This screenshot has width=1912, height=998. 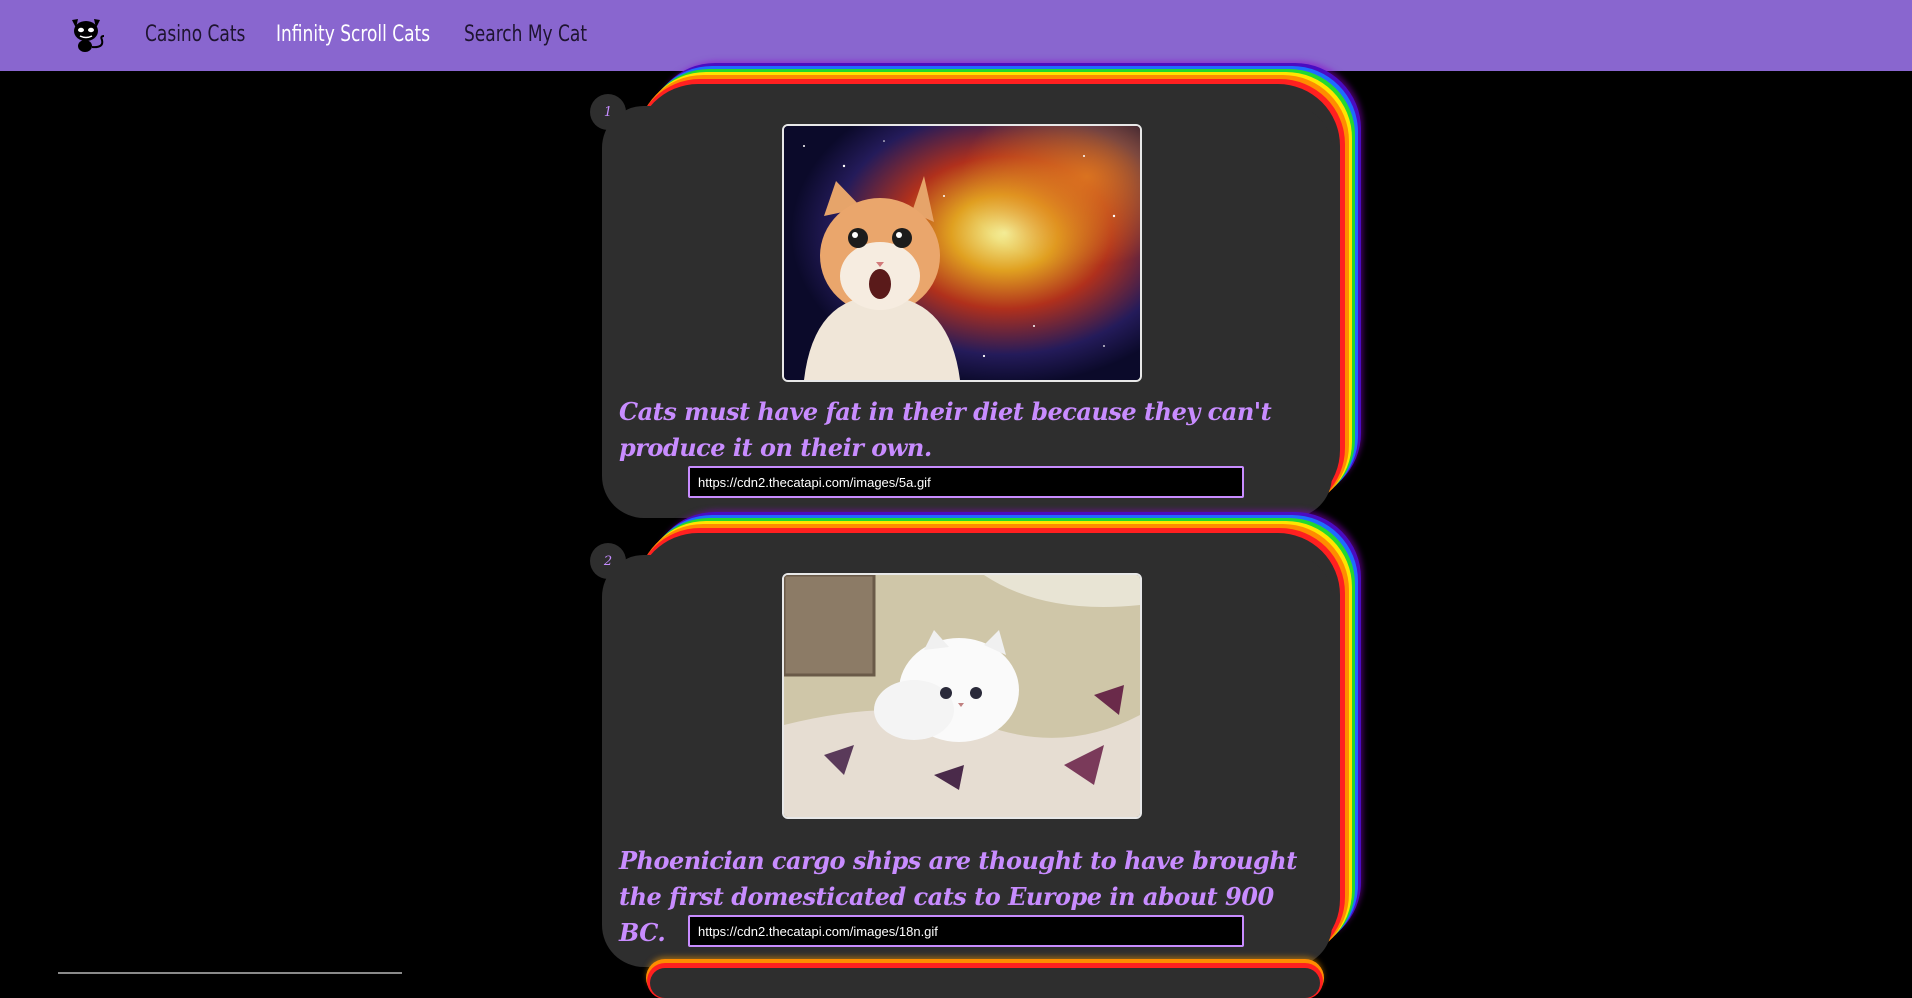 What do you see at coordinates (87, 34) in the screenshot?
I see `cat-logo-icon` at bounding box center [87, 34].